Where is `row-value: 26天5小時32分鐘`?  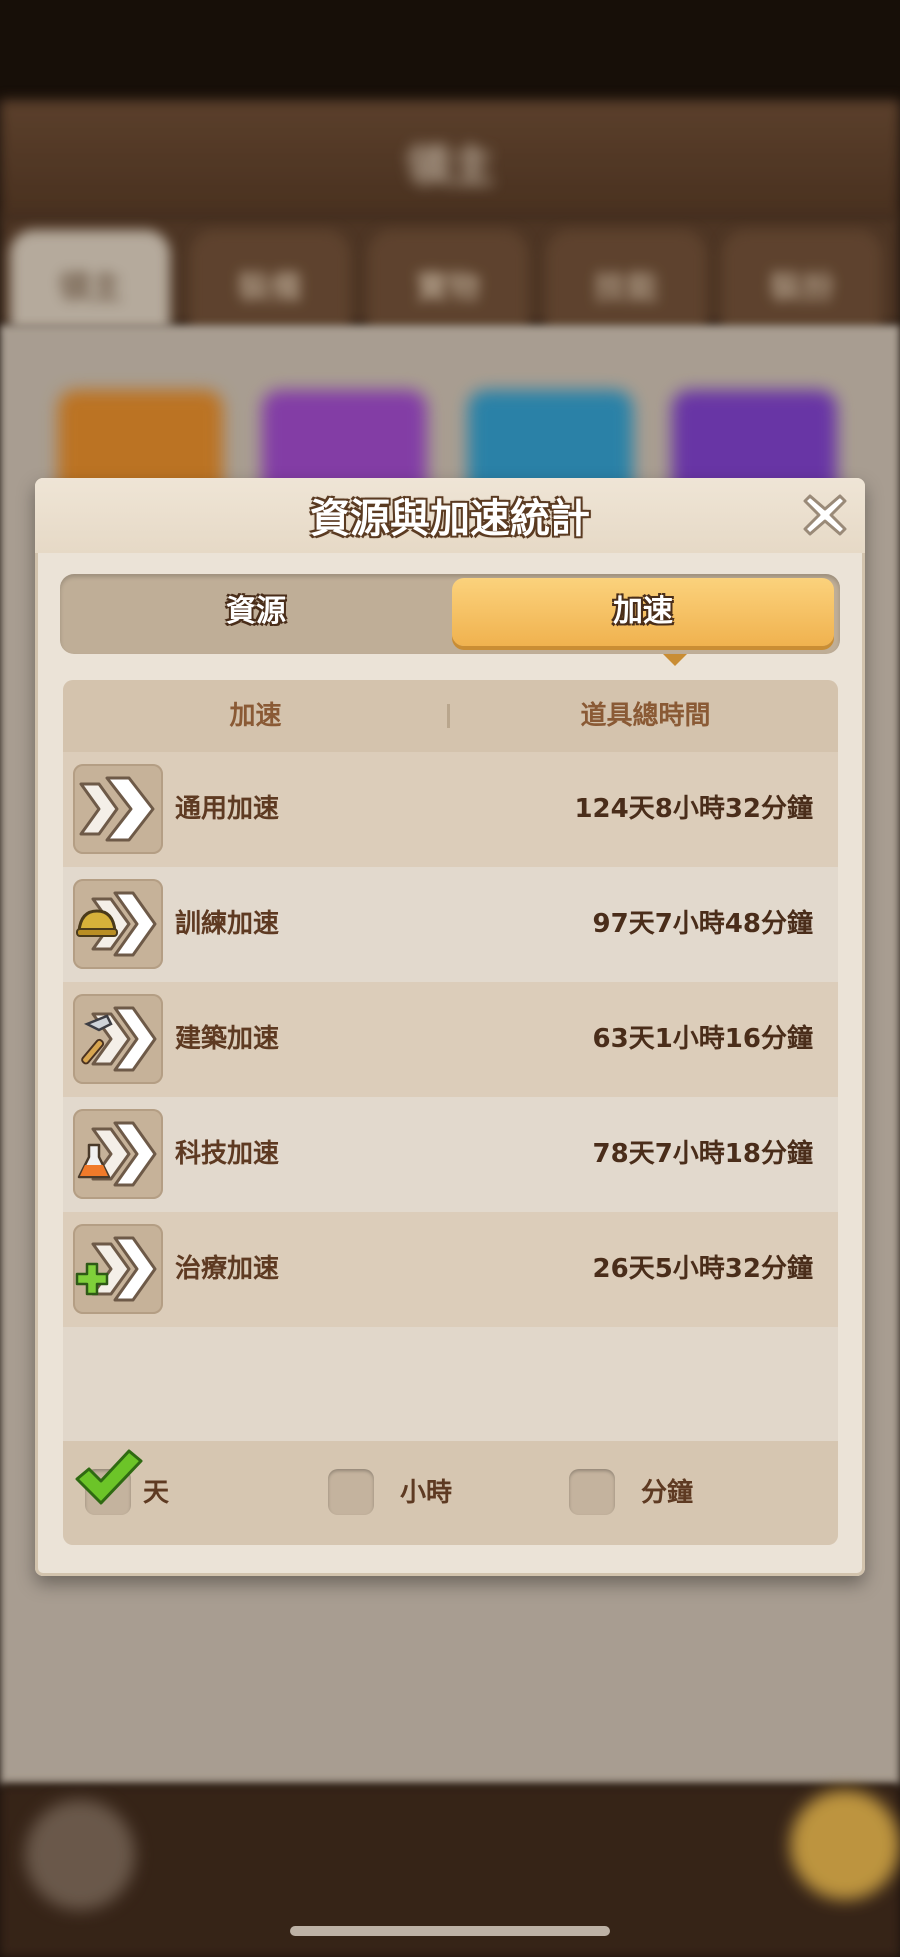
row-value: 26天5小時32分鐘 is located at coordinates (702, 1269).